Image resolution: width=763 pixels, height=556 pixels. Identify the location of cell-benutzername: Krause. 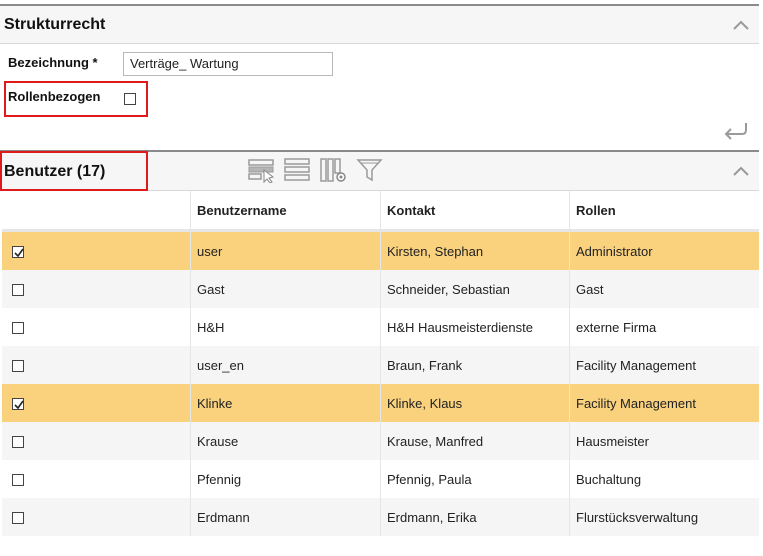
(285, 441).